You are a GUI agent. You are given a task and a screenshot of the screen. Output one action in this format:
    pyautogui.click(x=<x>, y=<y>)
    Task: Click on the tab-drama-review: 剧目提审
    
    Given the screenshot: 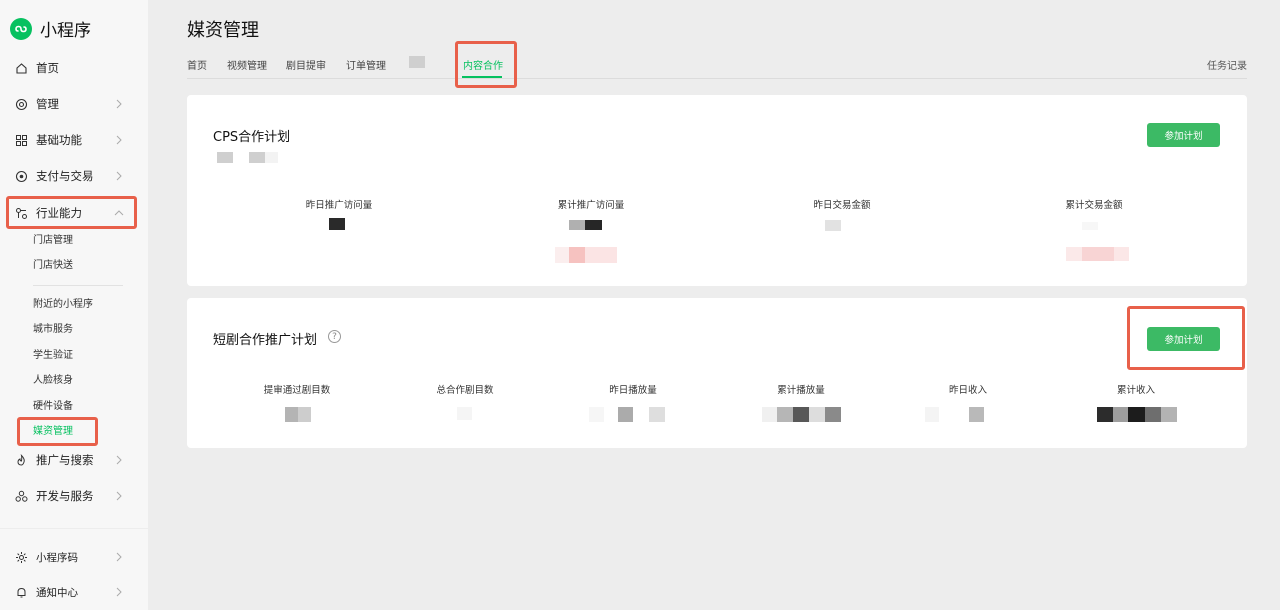 What is the action you would take?
    pyautogui.click(x=306, y=64)
    